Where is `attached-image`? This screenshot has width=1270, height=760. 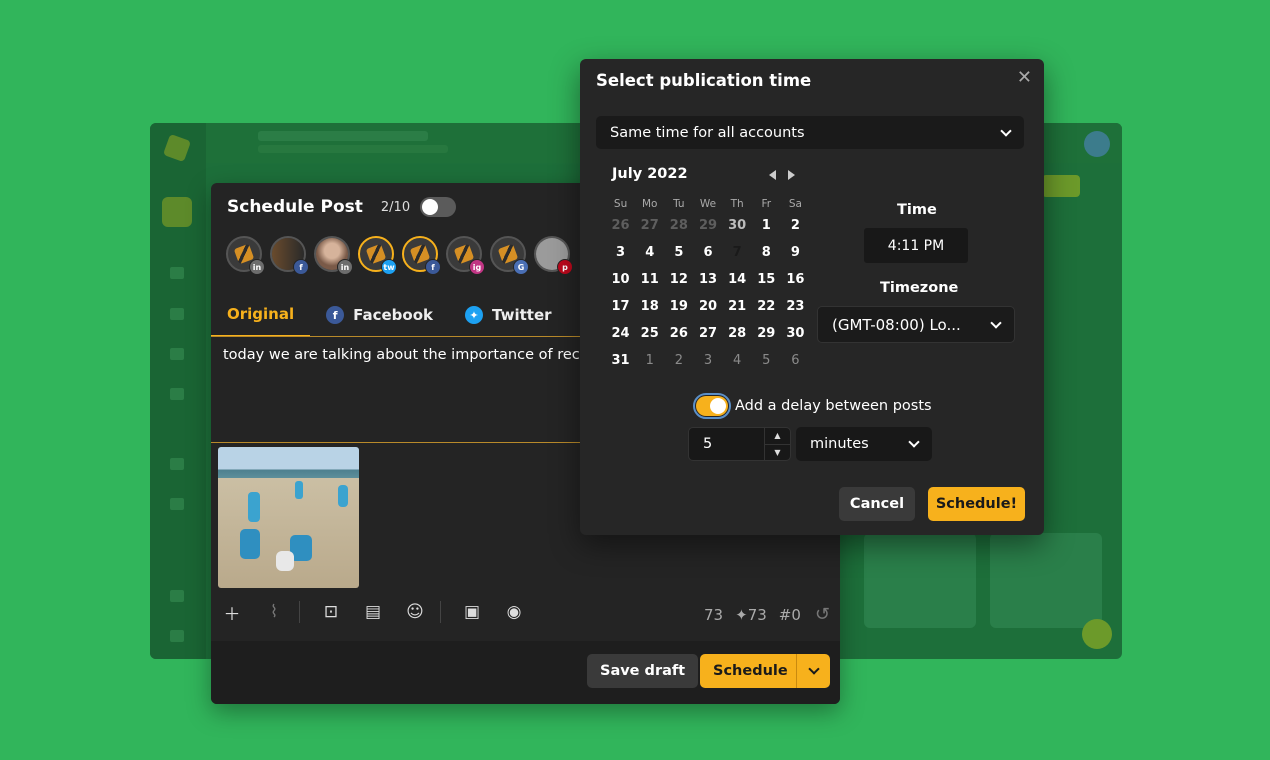 attached-image is located at coordinates (288, 517).